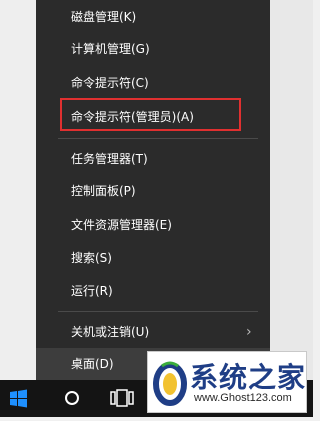 The image size is (320, 421). What do you see at coordinates (153, 332) in the screenshot?
I see `menu-item-shutdown-signout: 关机或注销(U) ›` at bounding box center [153, 332].